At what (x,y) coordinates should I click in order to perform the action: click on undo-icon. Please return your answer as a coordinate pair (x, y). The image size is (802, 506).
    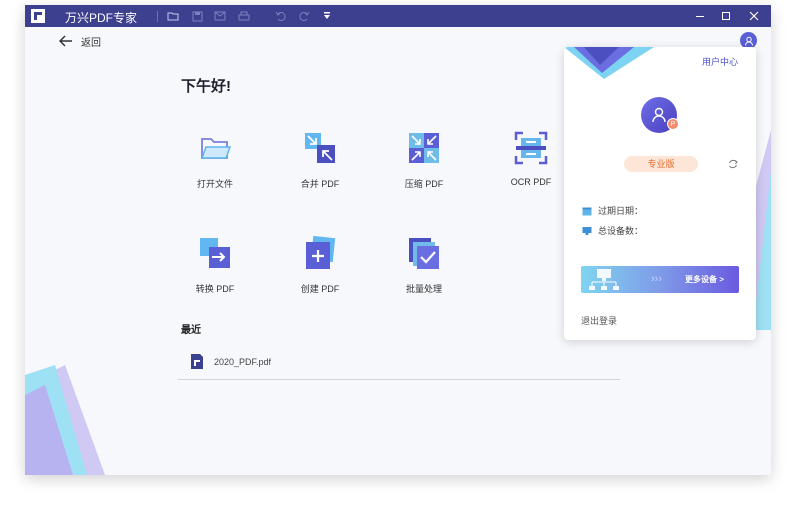
    Looking at the image, I should click on (280, 16).